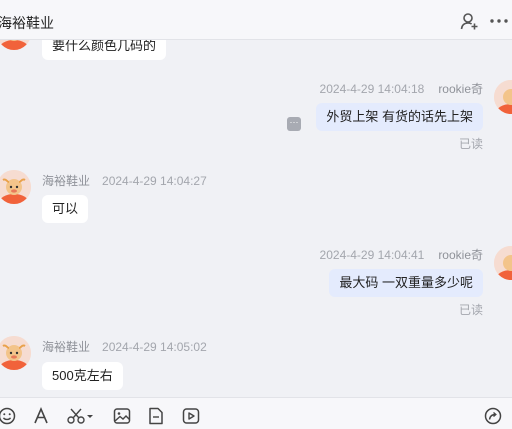  I want to click on message-time: 2024-4-29 14:04:27, so click(154, 181).